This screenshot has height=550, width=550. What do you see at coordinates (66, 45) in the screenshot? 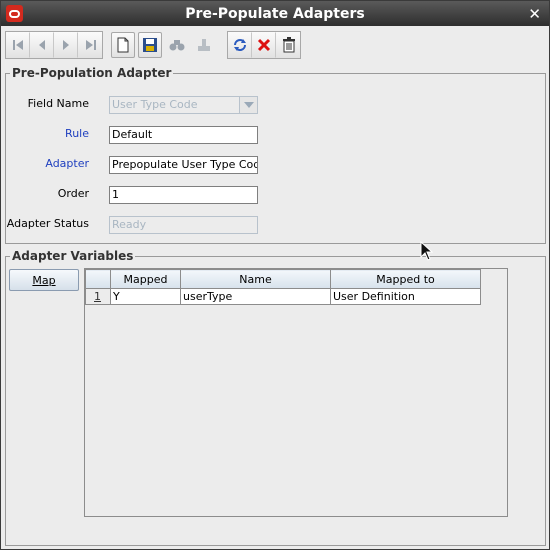
I see `next-record-icon` at bounding box center [66, 45].